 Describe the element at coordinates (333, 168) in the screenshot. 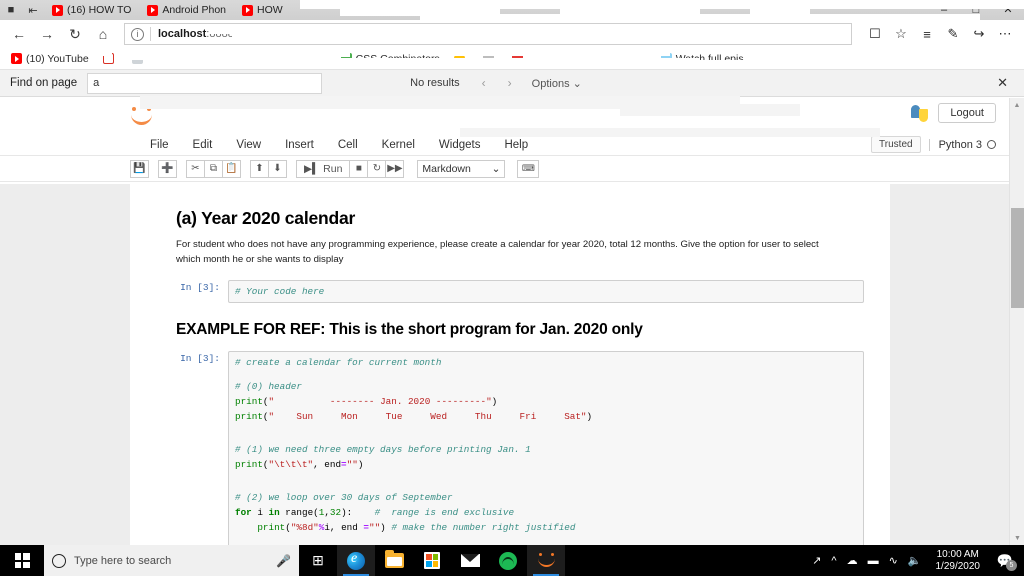

I see `run-label: Run` at that location.